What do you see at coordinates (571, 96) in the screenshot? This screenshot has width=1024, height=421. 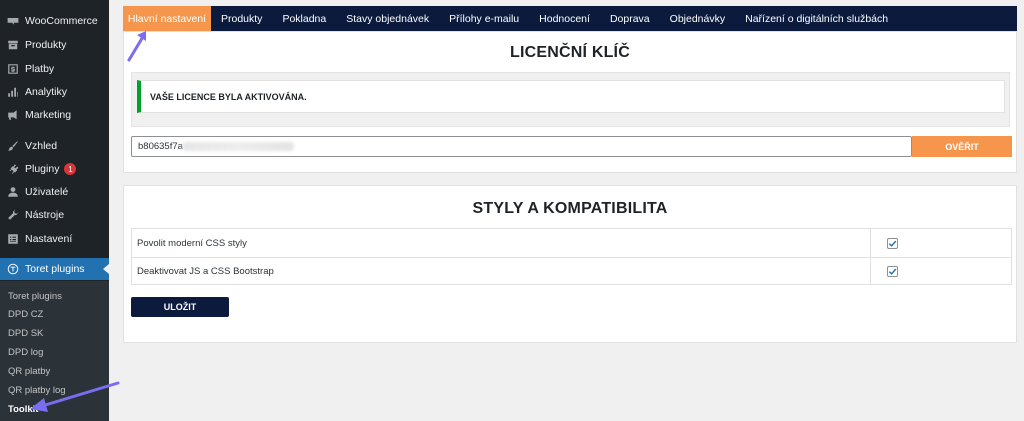 I see `license-activated-notice: VAŠE LICENCE BYLA AKTIVOVÁNA.` at bounding box center [571, 96].